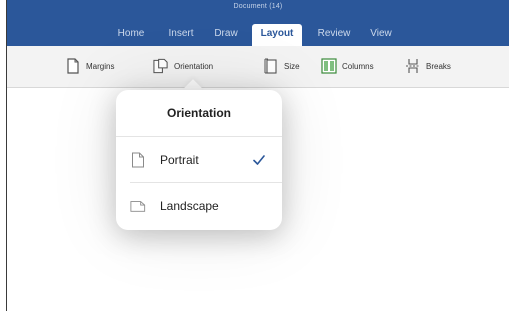  Describe the element at coordinates (381, 35) in the screenshot. I see `tab-view: View` at that location.